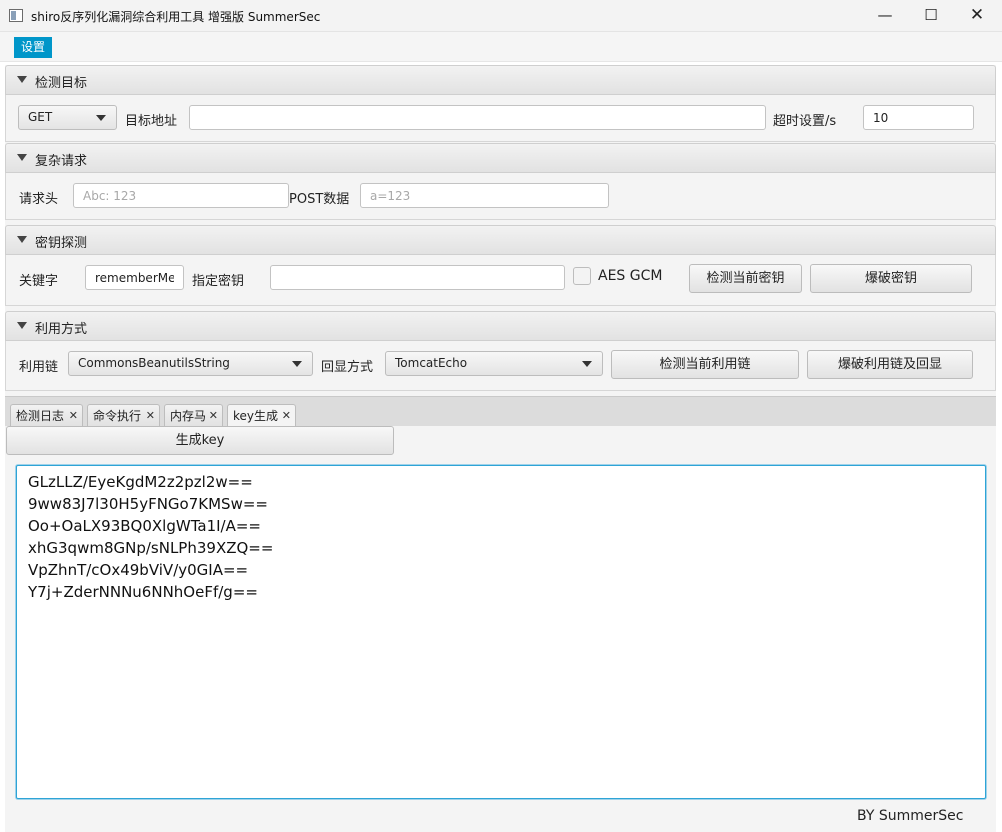 The image size is (1002, 832). Describe the element at coordinates (705, 364) in the screenshot. I see `check-chain-button: 检测当前利用链` at that location.